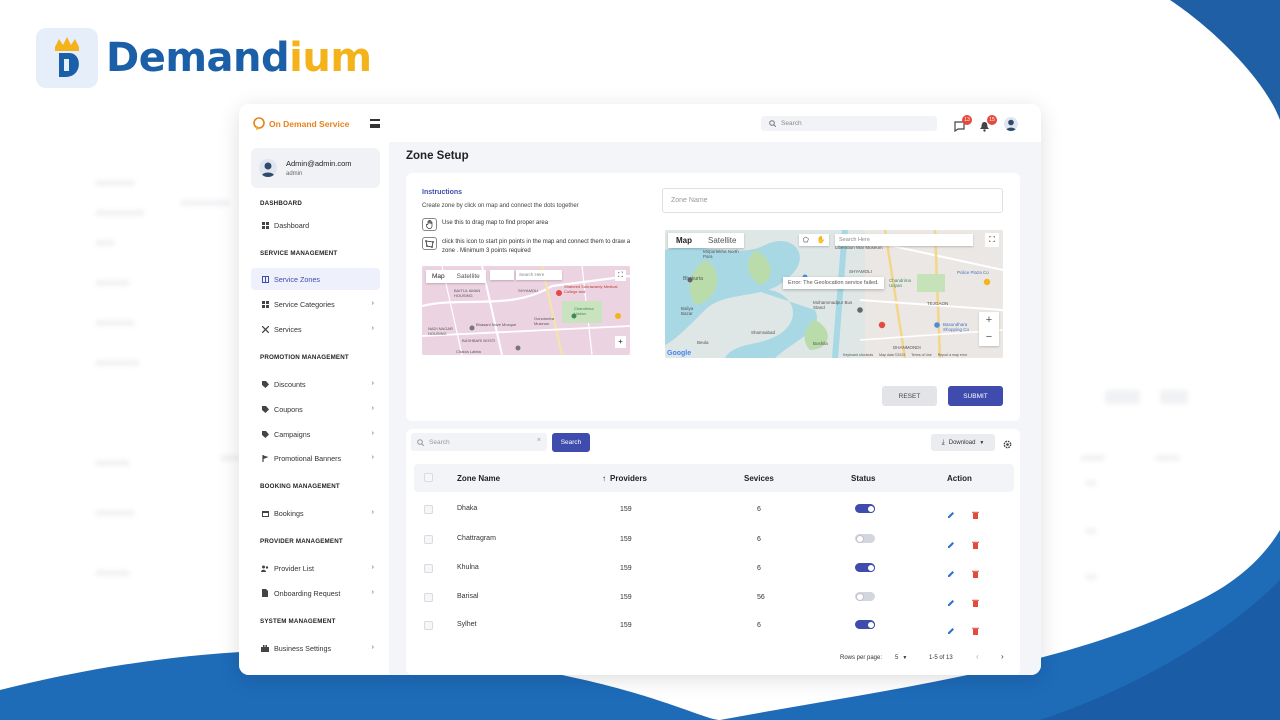  Describe the element at coordinates (315, 648) in the screenshot. I see `sidebar-item-business-settings: Business Settings ›` at that location.